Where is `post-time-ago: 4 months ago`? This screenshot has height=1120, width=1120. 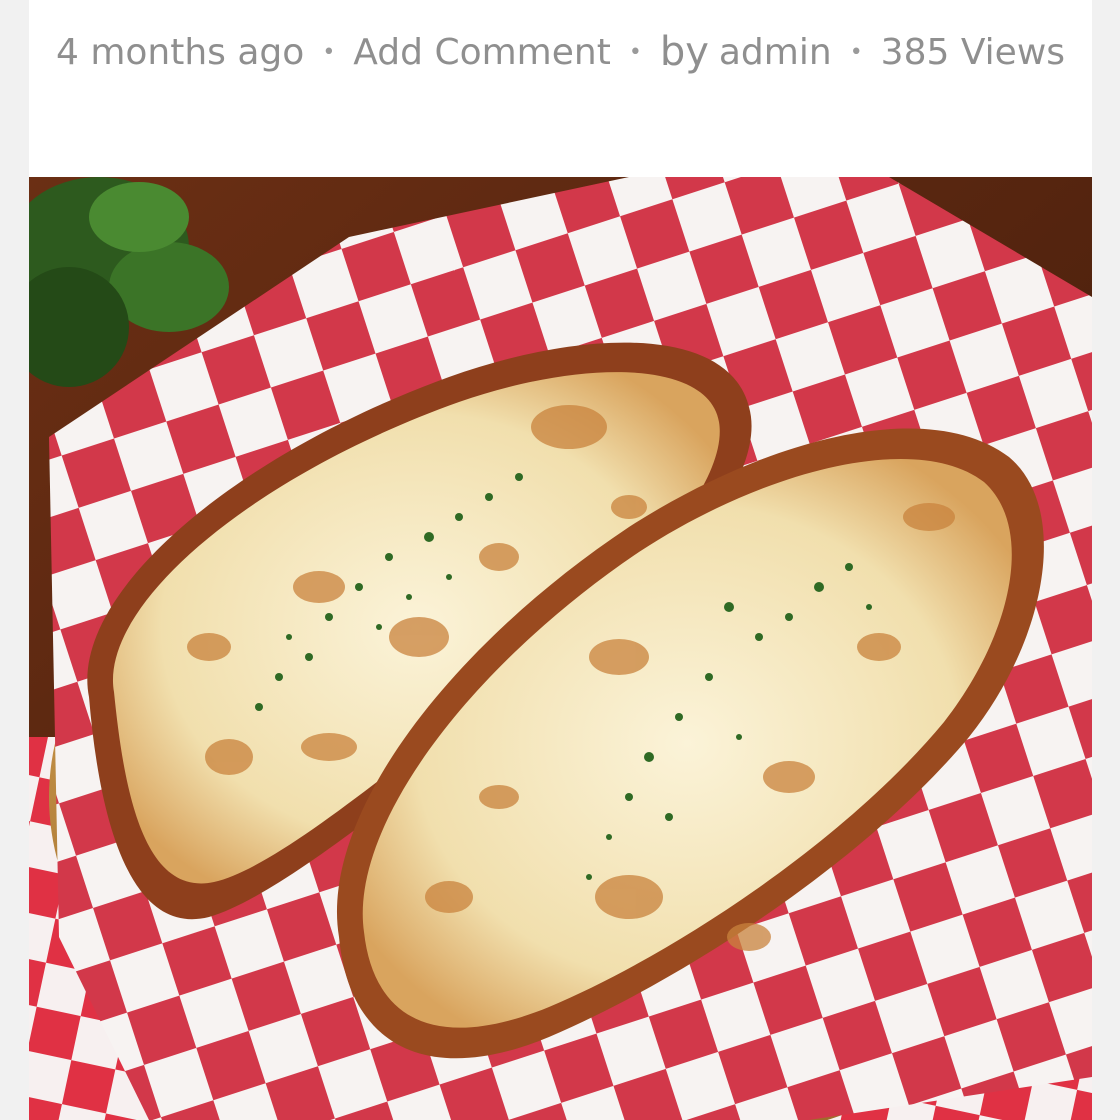
post-time-ago: 4 months ago is located at coordinates (180, 52).